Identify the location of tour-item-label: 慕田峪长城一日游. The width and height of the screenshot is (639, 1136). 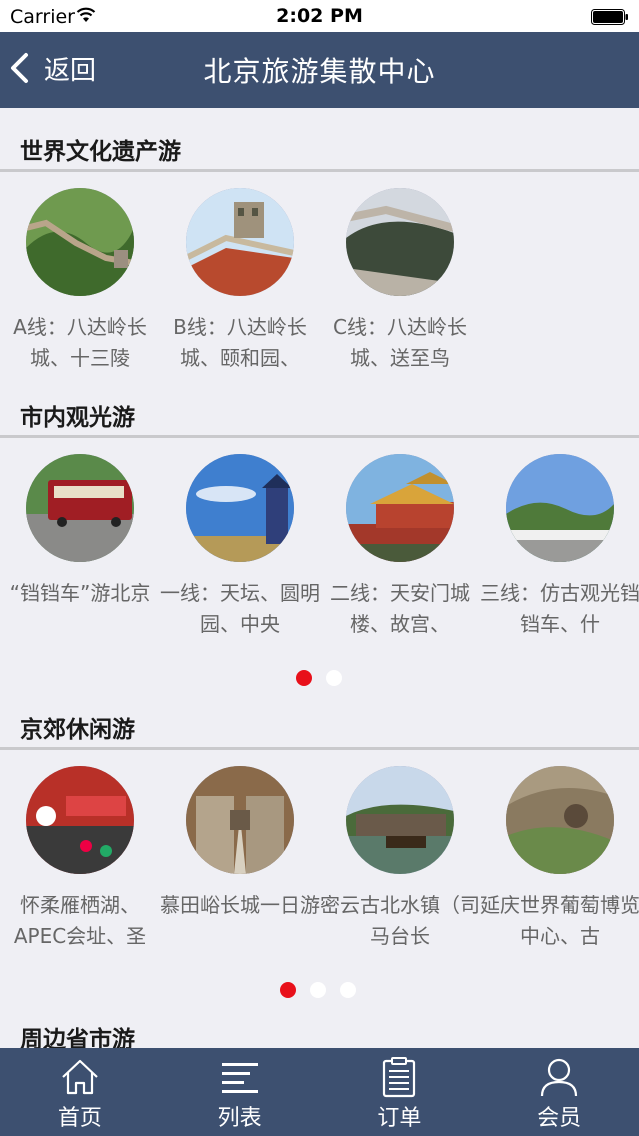
(240, 905).